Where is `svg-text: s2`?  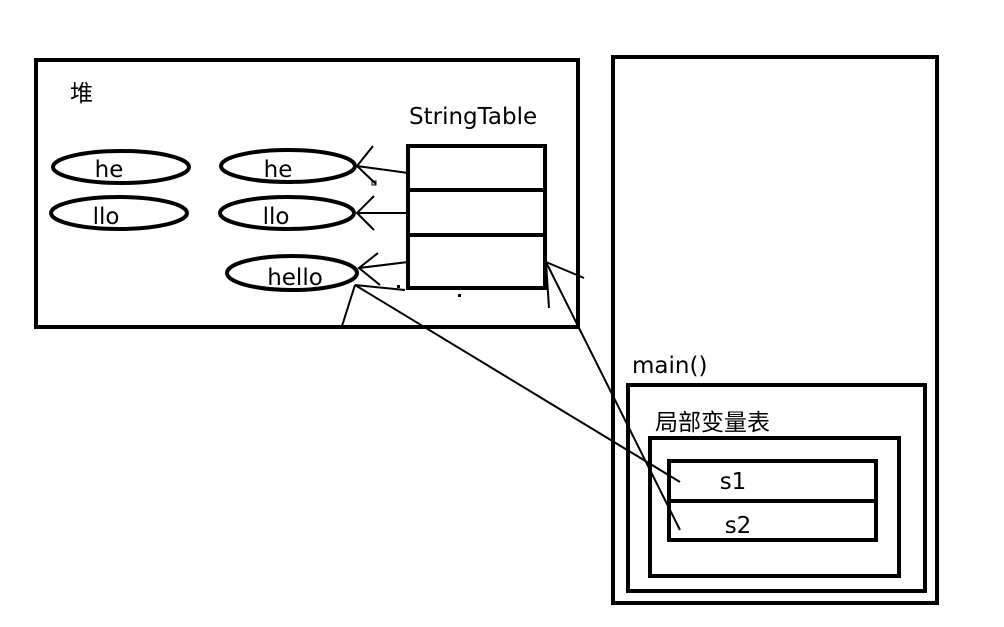 svg-text: s2 is located at coordinates (738, 526).